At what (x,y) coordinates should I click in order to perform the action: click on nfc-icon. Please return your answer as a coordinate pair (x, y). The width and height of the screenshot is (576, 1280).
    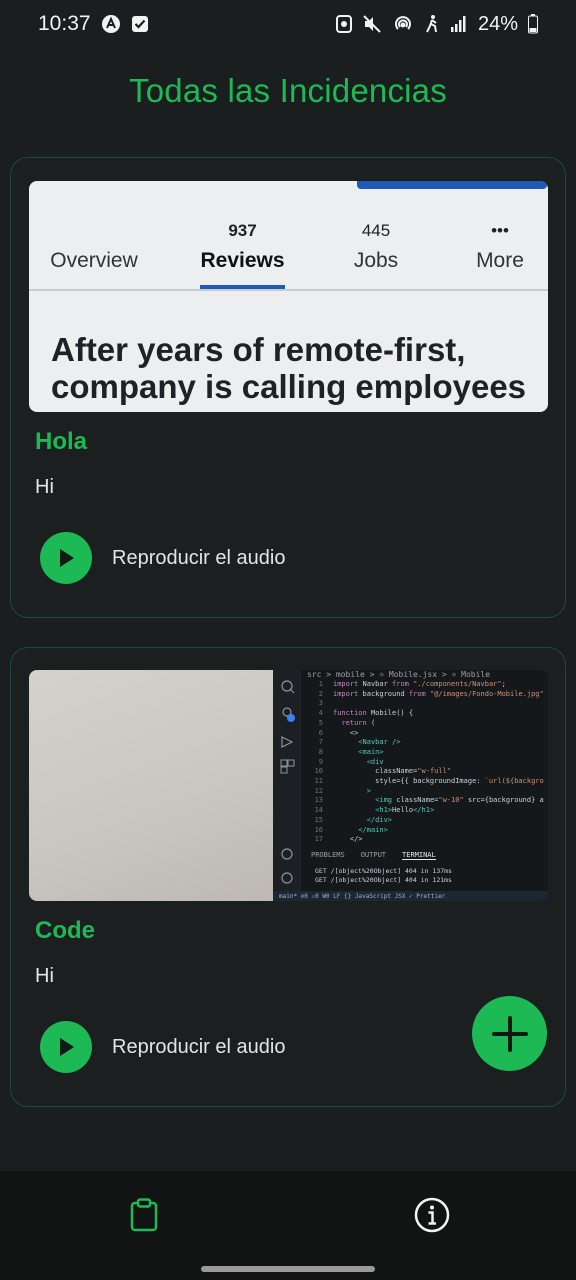
    Looking at the image, I should click on (343, 24).